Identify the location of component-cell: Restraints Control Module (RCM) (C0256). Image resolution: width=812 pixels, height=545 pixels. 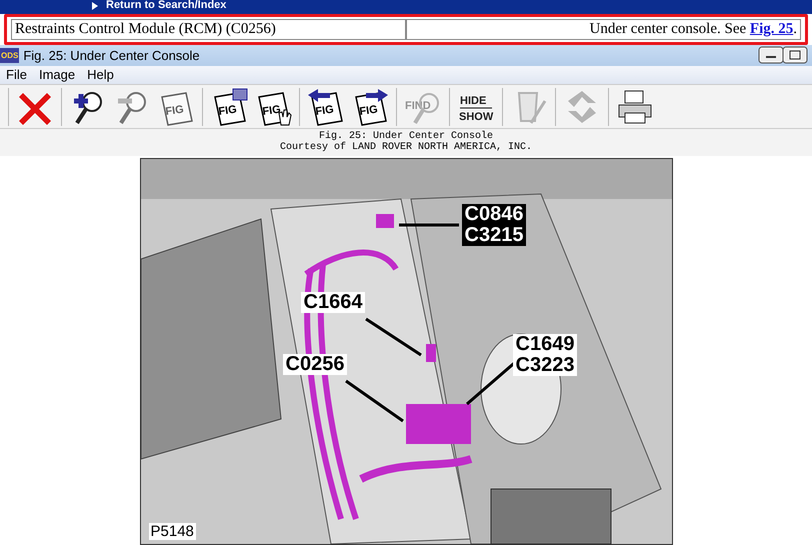
(208, 29).